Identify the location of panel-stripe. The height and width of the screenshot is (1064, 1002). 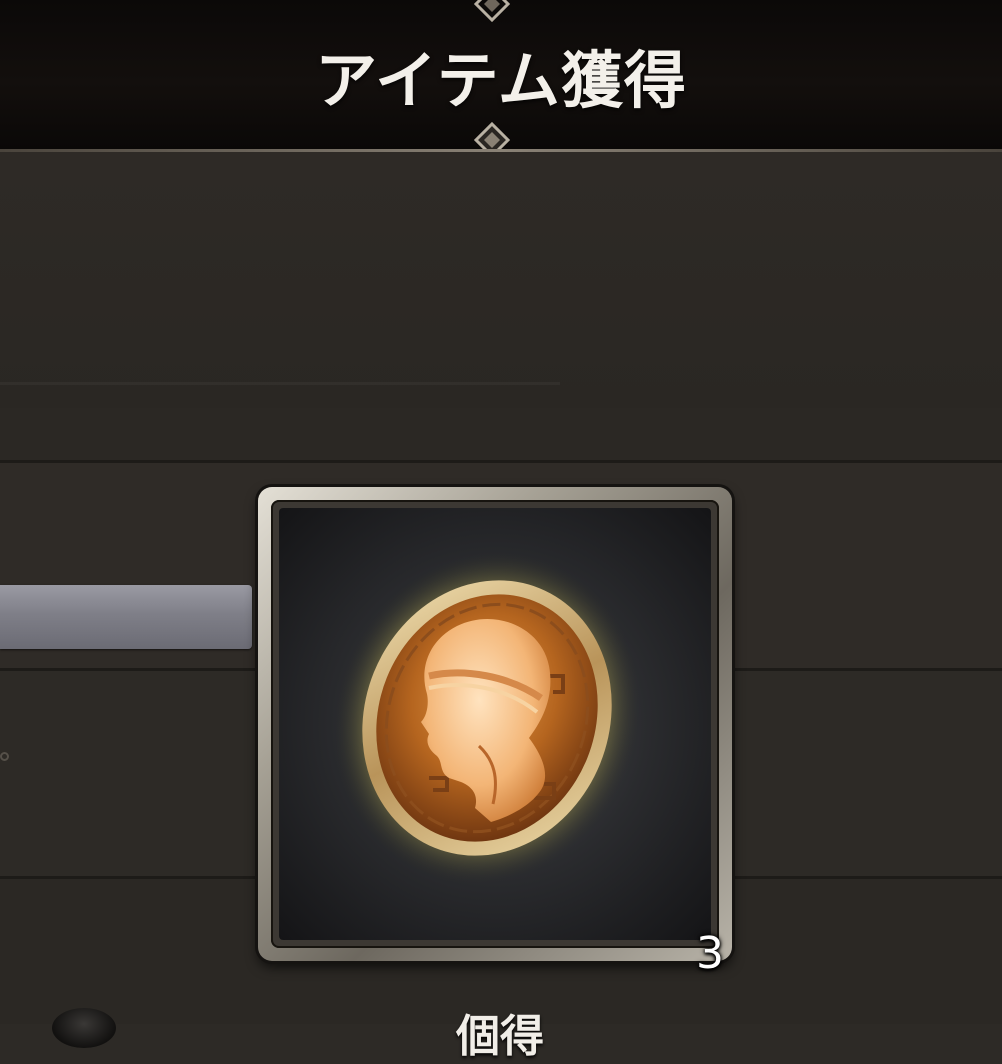
(280, 383).